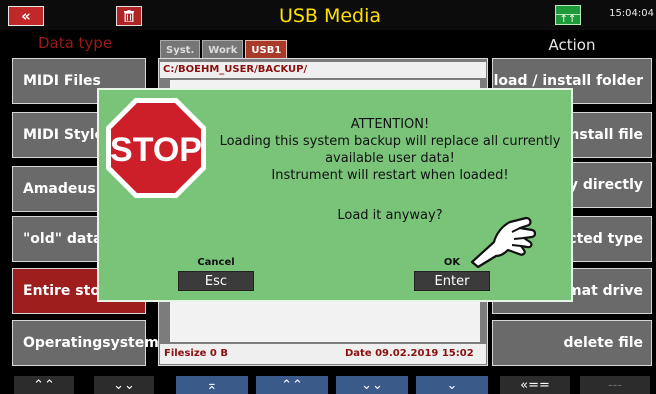  I want to click on storage-tabs: Syst. Work USB1, so click(224, 50).